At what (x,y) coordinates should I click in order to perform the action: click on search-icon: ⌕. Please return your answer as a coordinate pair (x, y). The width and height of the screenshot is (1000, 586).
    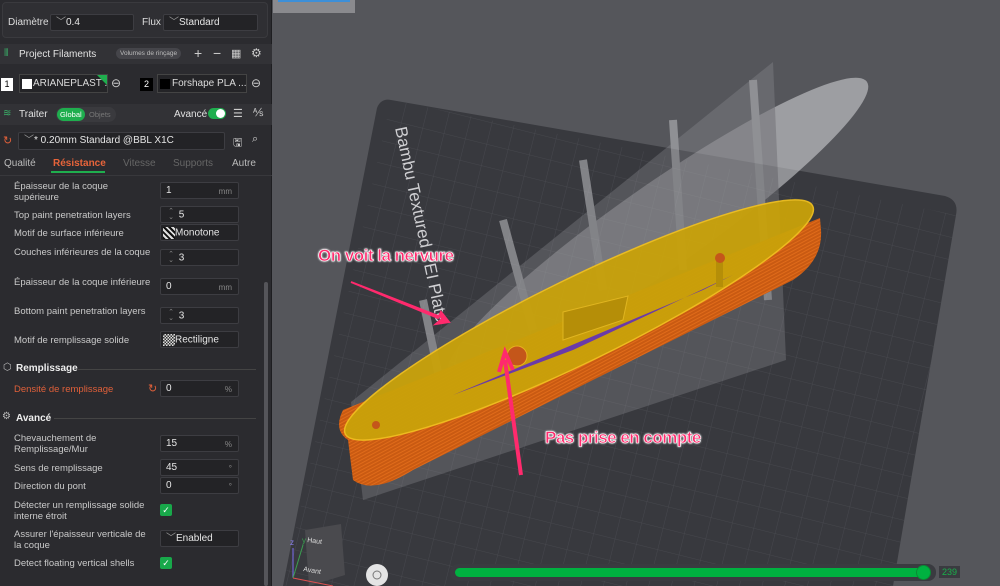
    Looking at the image, I should click on (255, 139).